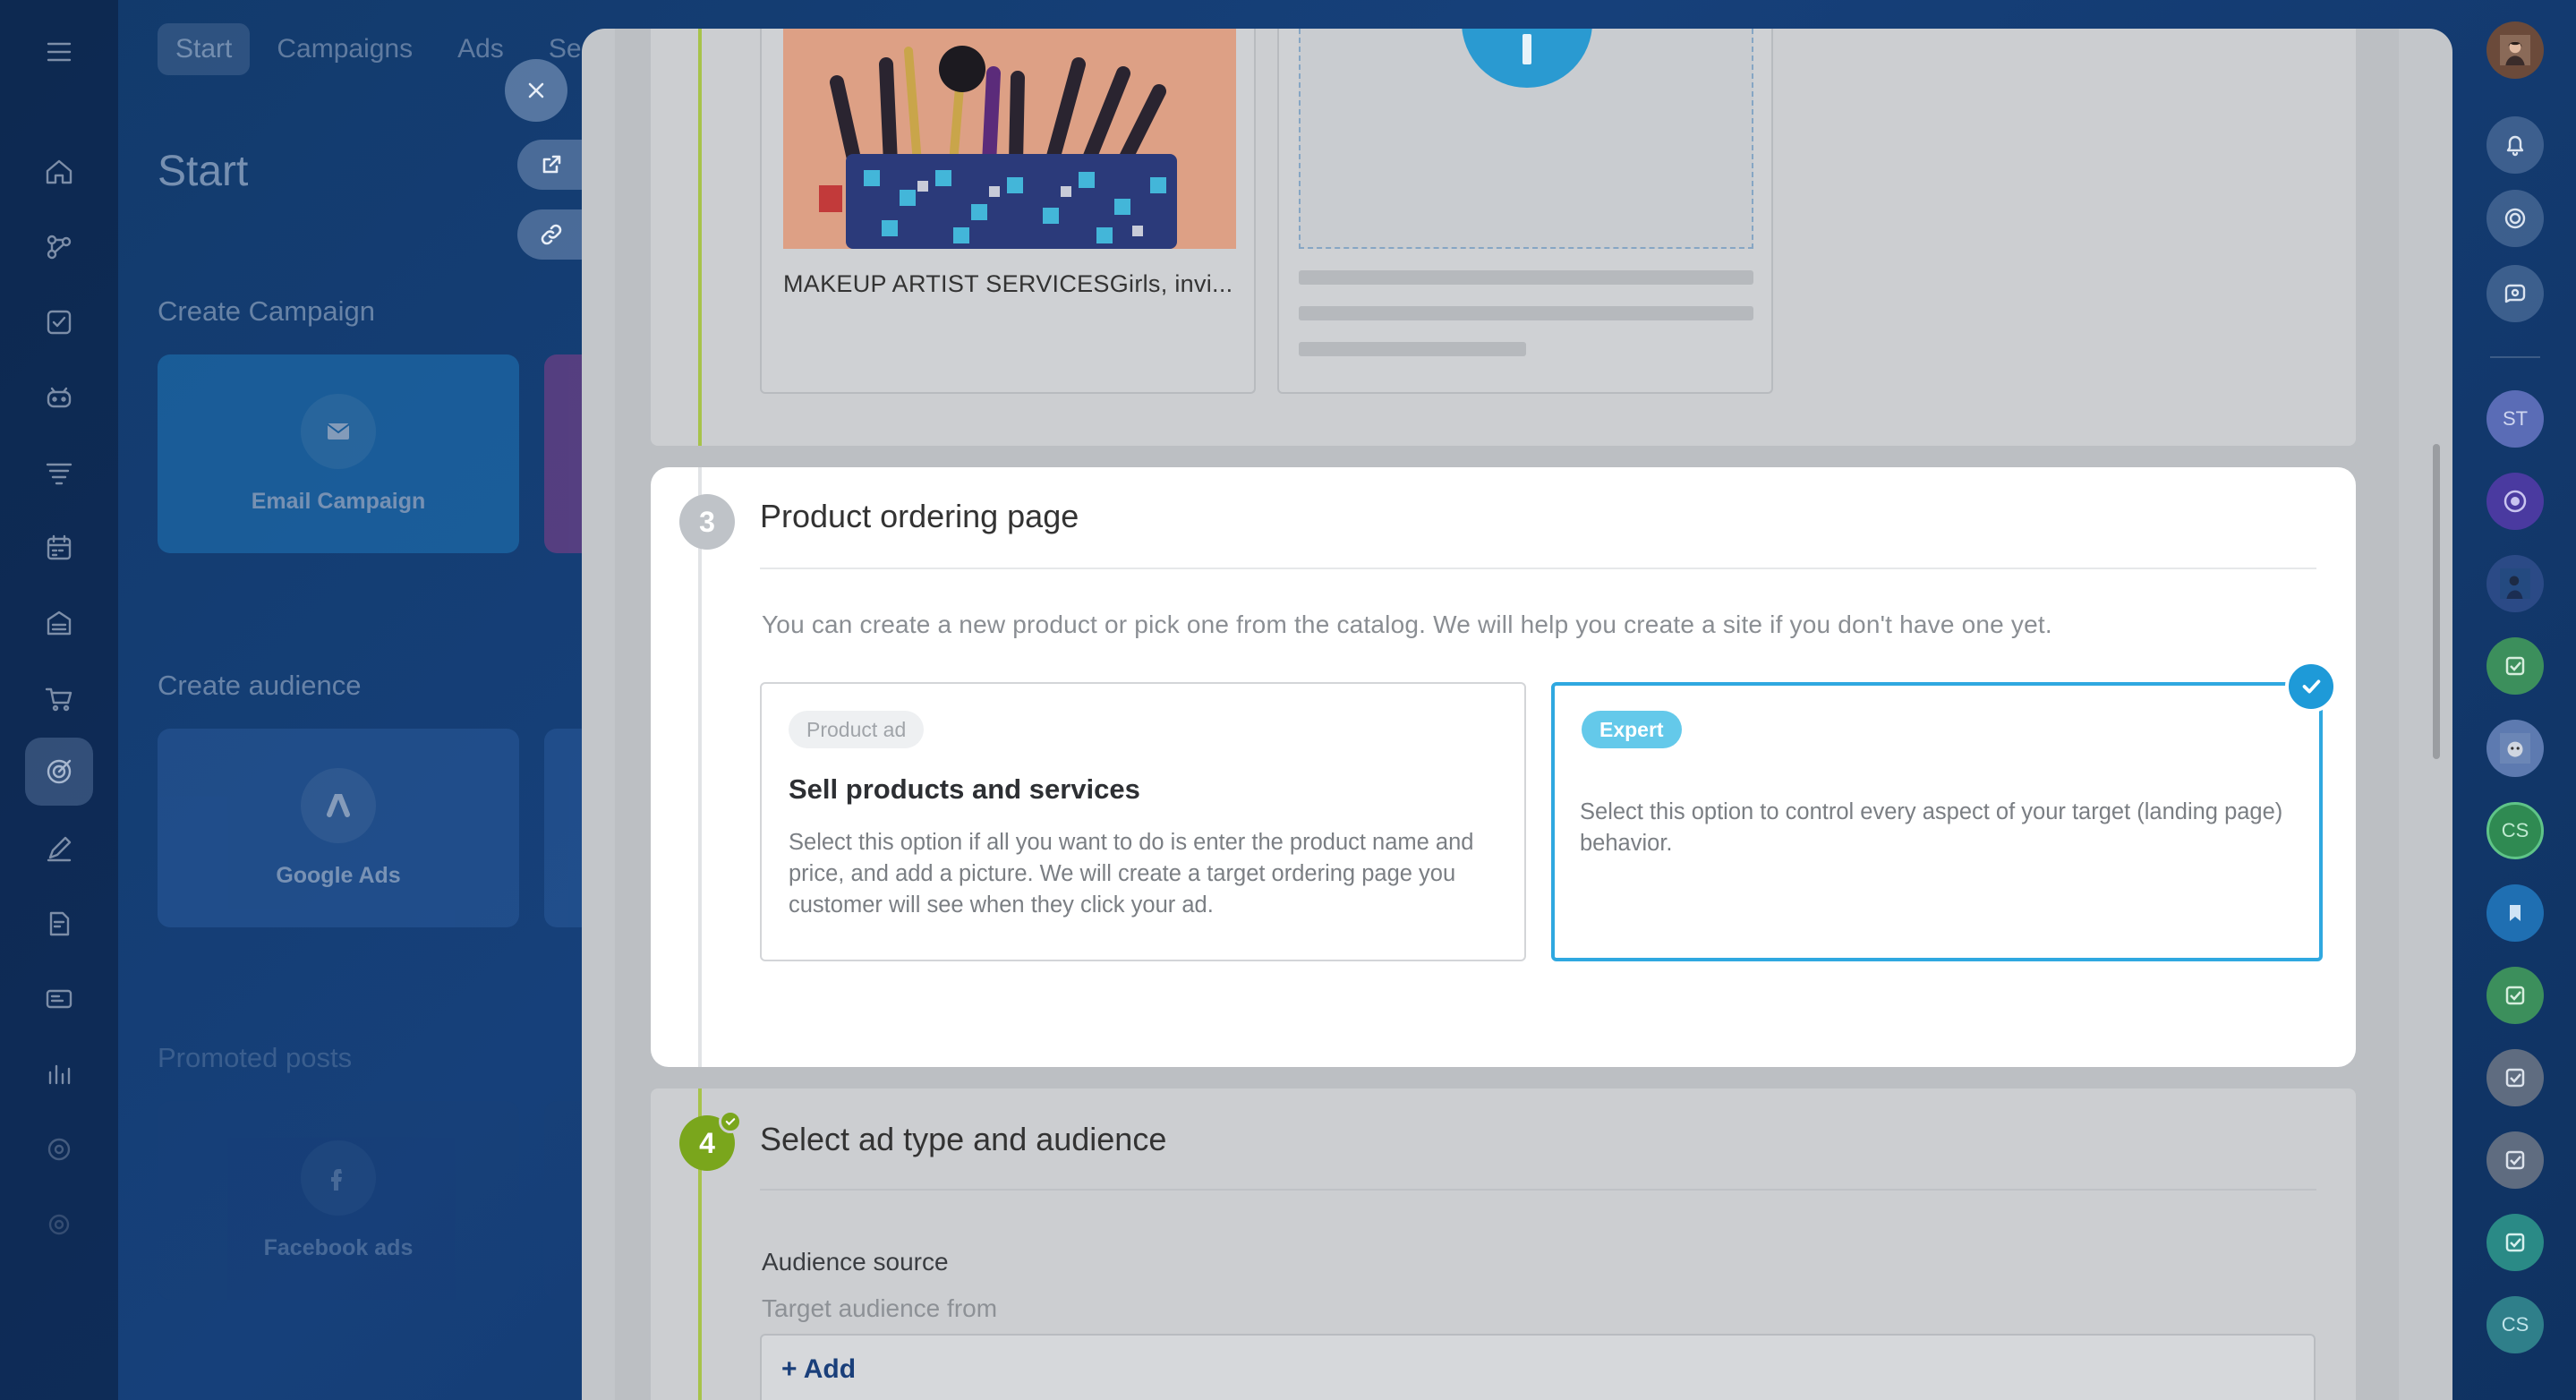 This screenshot has width=2576, height=1400. What do you see at coordinates (59, 472) in the screenshot?
I see `funnel-icon` at bounding box center [59, 472].